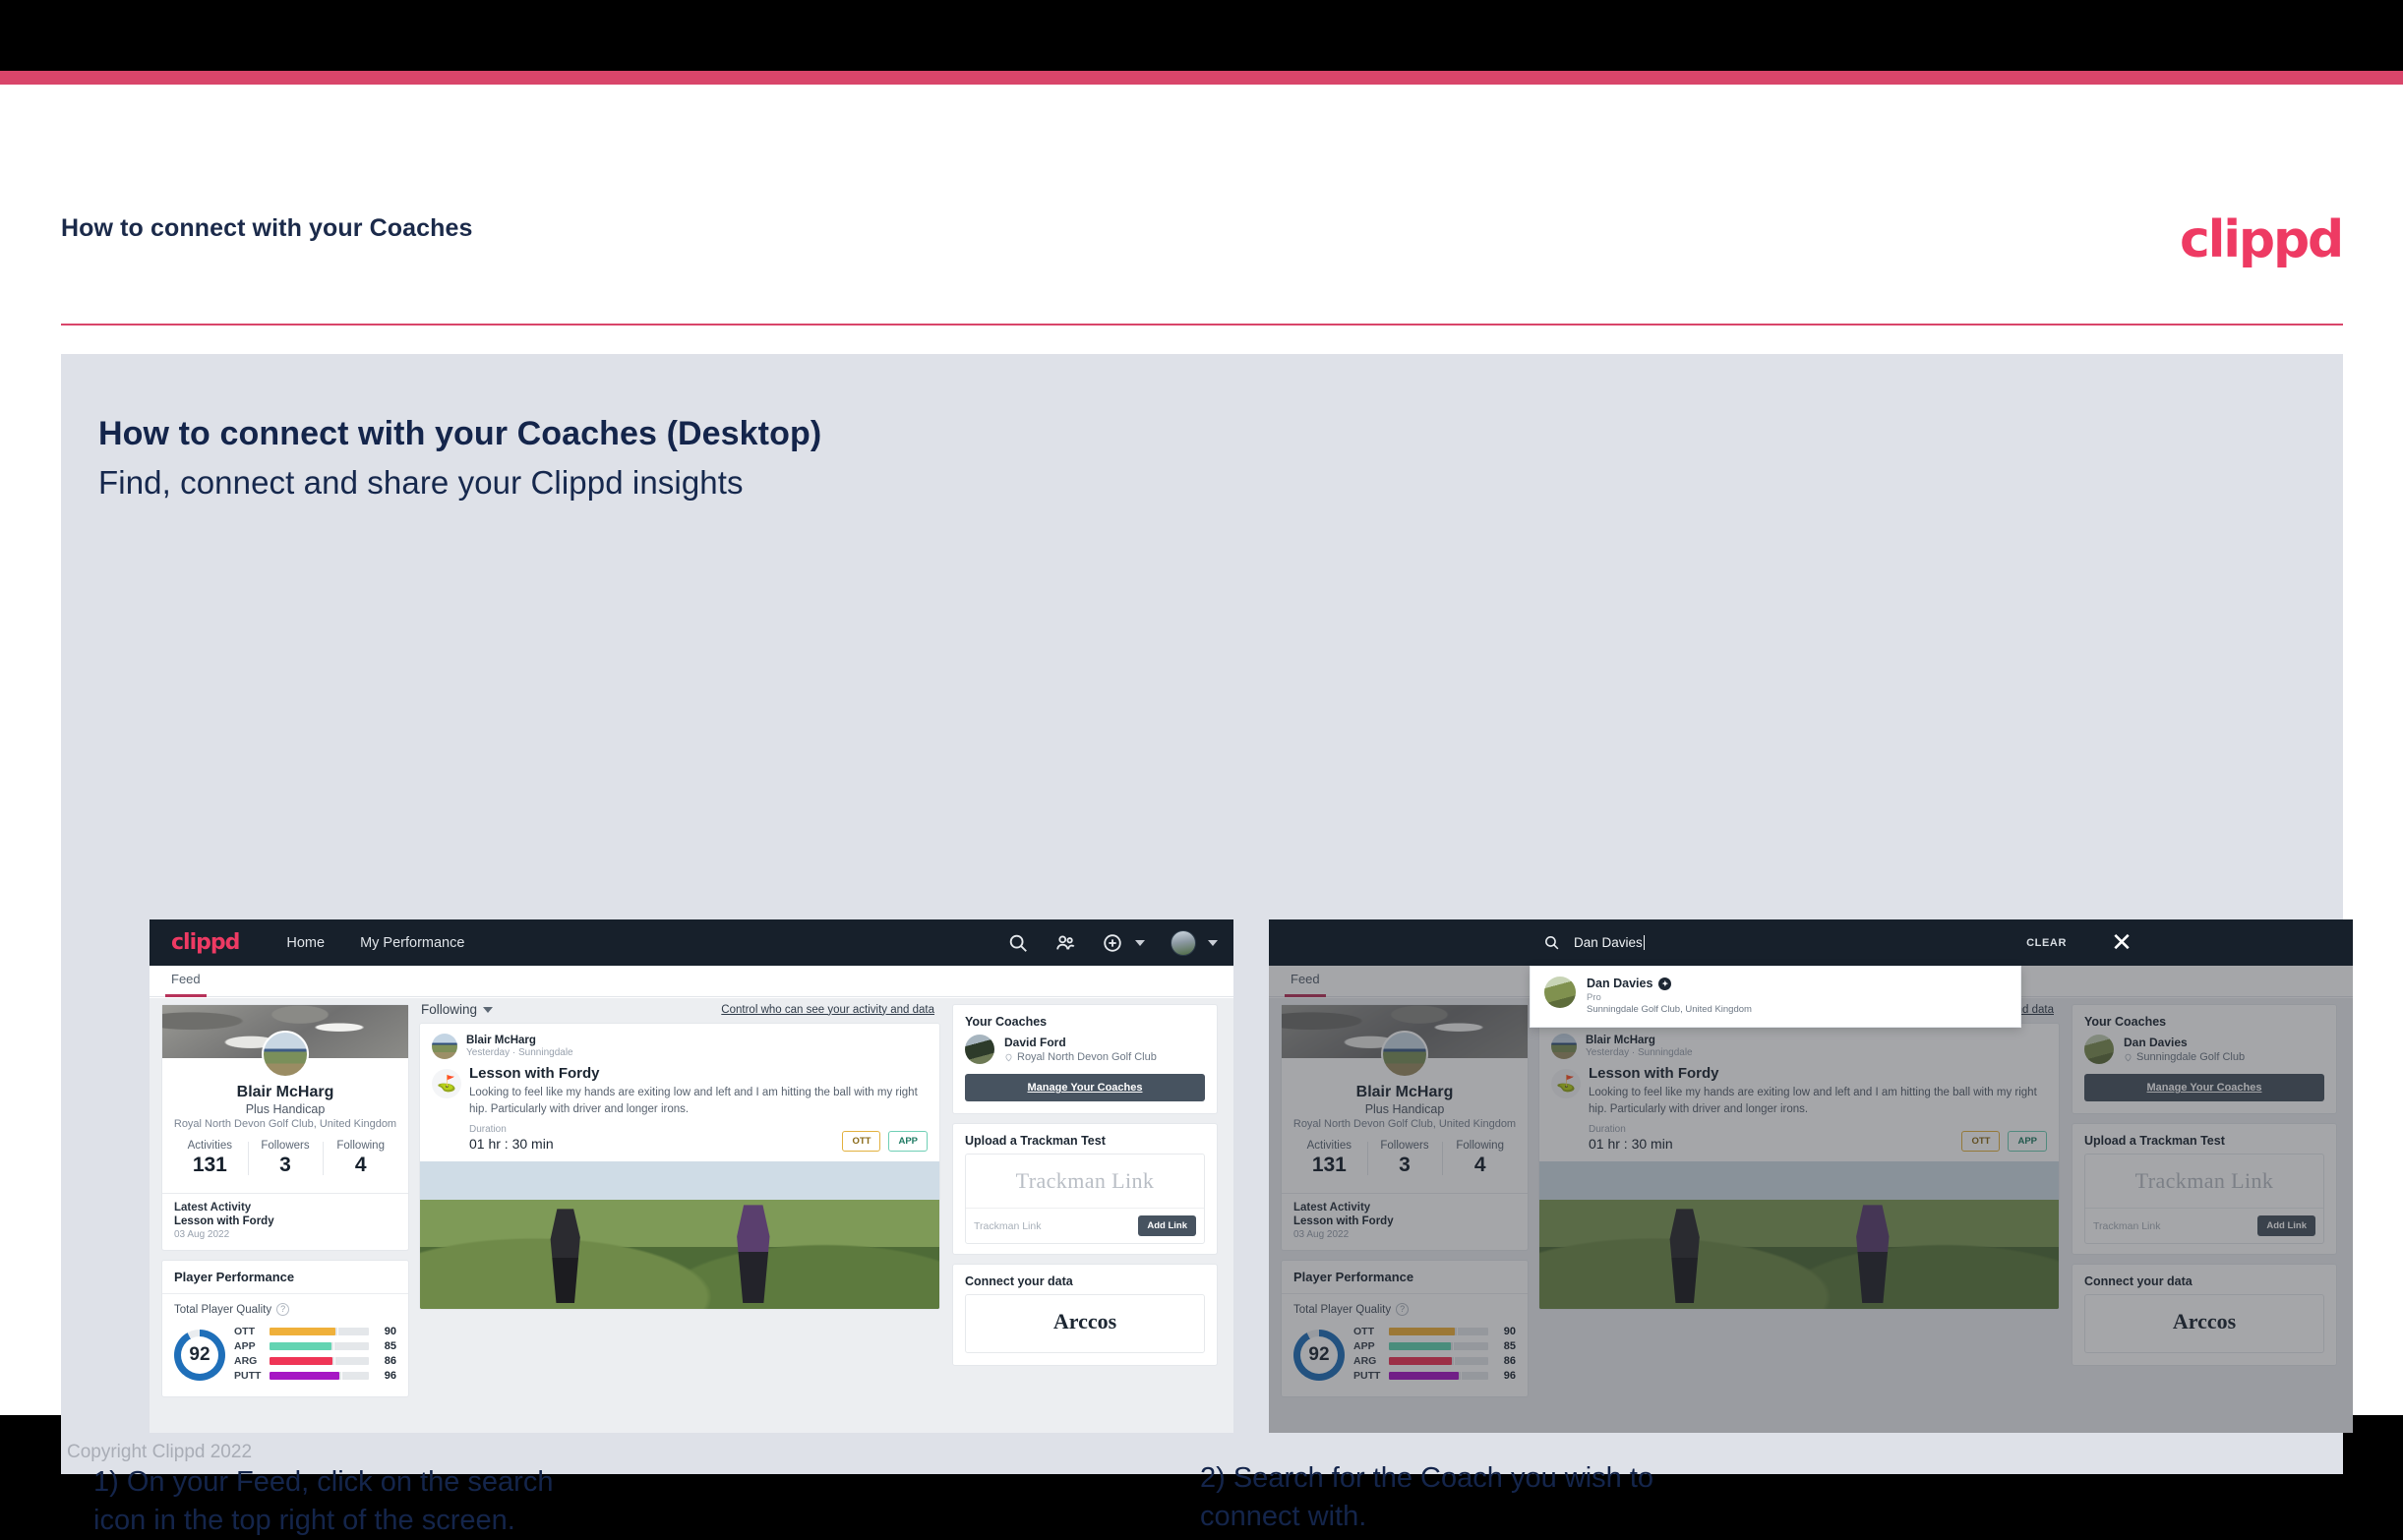  What do you see at coordinates (1085, 1199) in the screenshot?
I see `trackman-upload-box: Trackman Link Trackman Link Add Link` at bounding box center [1085, 1199].